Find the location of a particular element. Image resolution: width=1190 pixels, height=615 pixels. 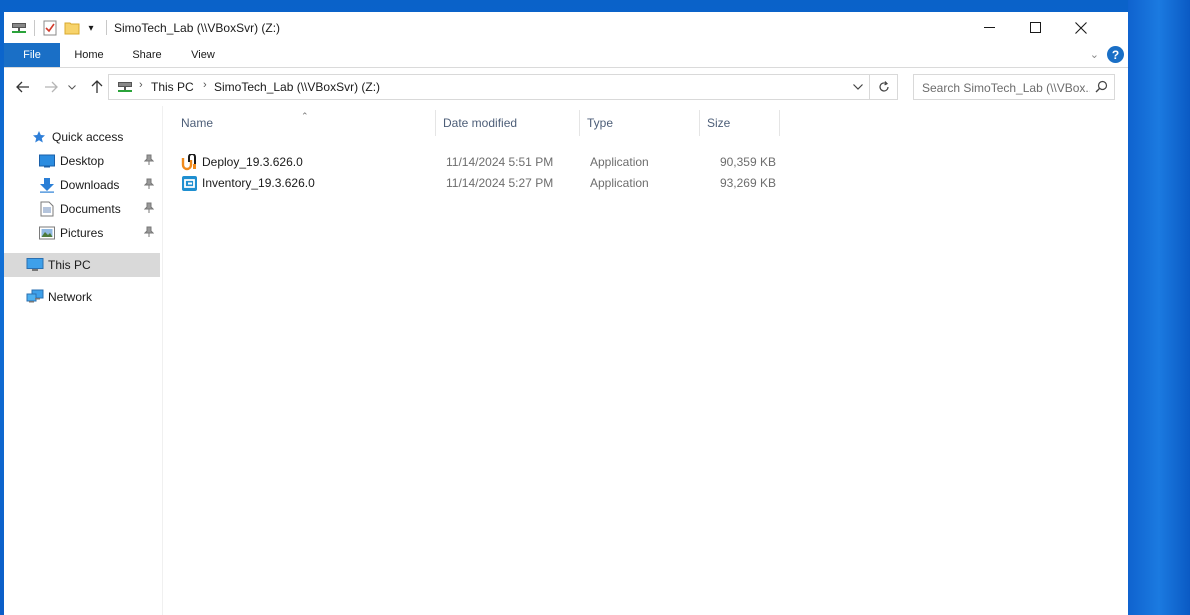

inventory-app-icon is located at coordinates (189, 183).